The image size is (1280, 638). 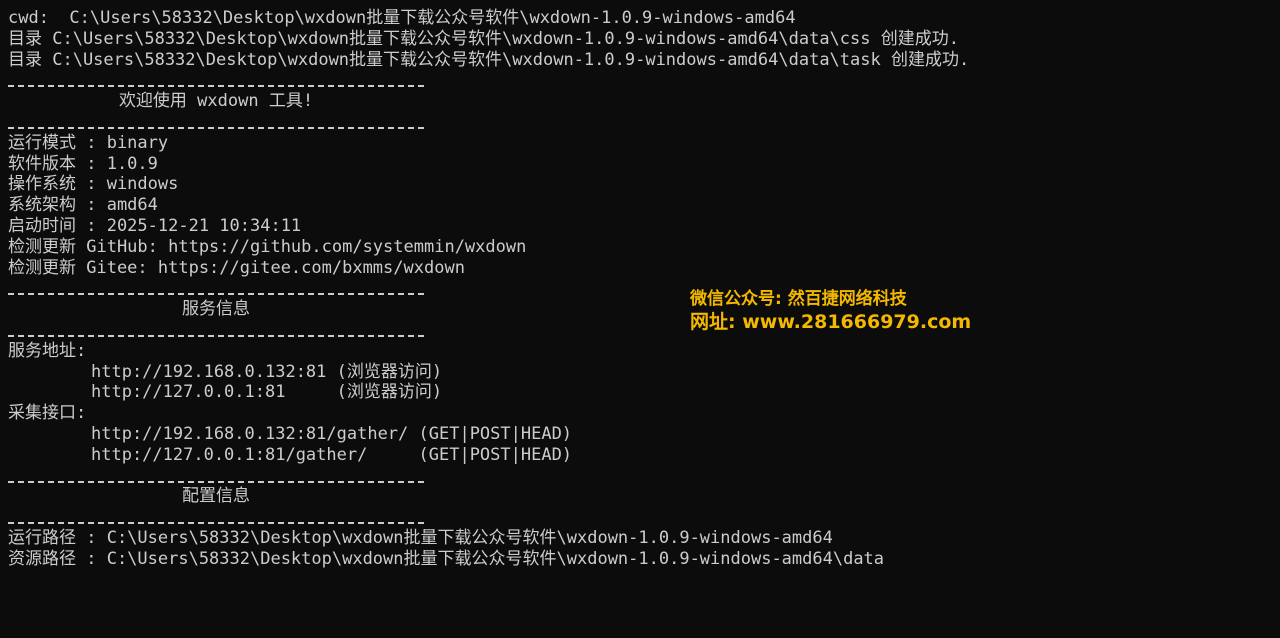 What do you see at coordinates (83, 163) in the screenshot?
I see `version-line: 软件版本 : 1.0.9` at bounding box center [83, 163].